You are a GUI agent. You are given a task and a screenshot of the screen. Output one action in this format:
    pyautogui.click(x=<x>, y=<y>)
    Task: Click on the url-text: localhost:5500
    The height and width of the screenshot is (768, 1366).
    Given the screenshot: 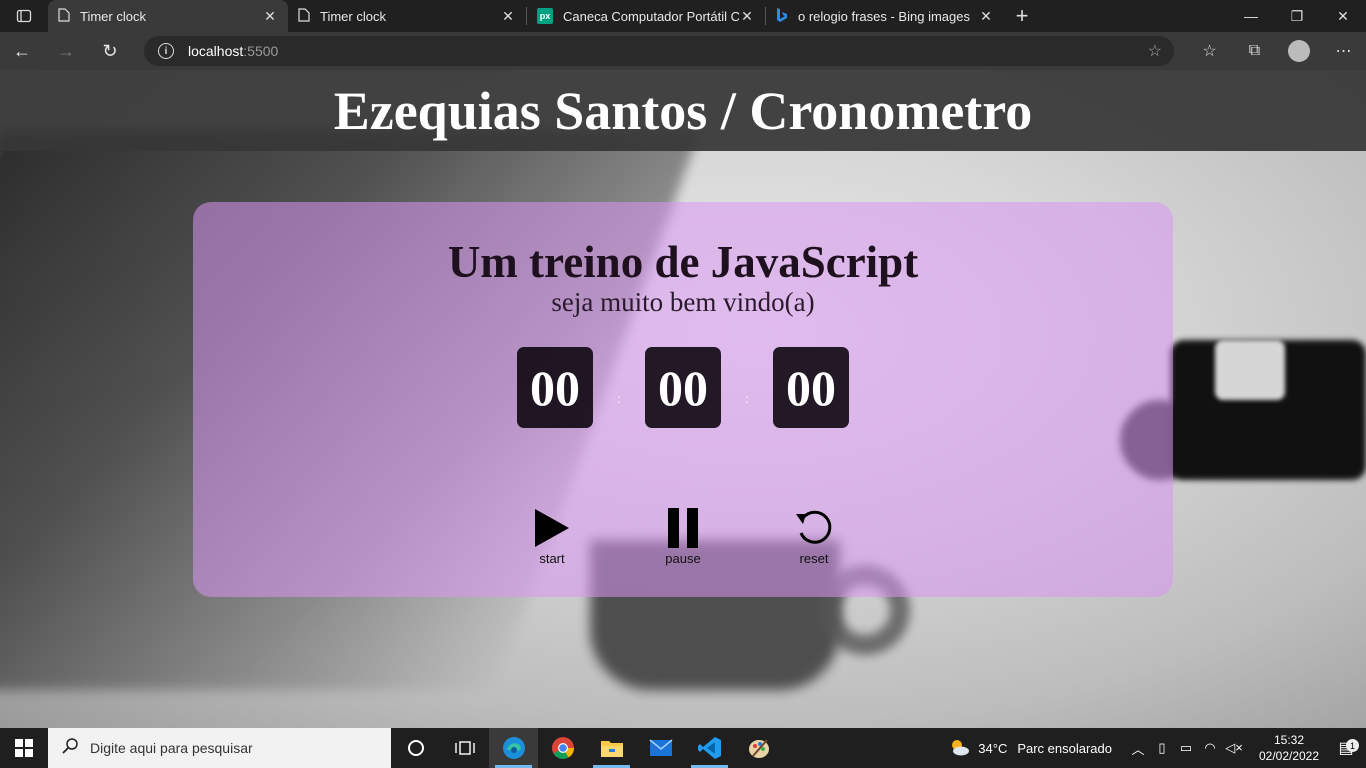 What is the action you would take?
    pyautogui.click(x=233, y=51)
    